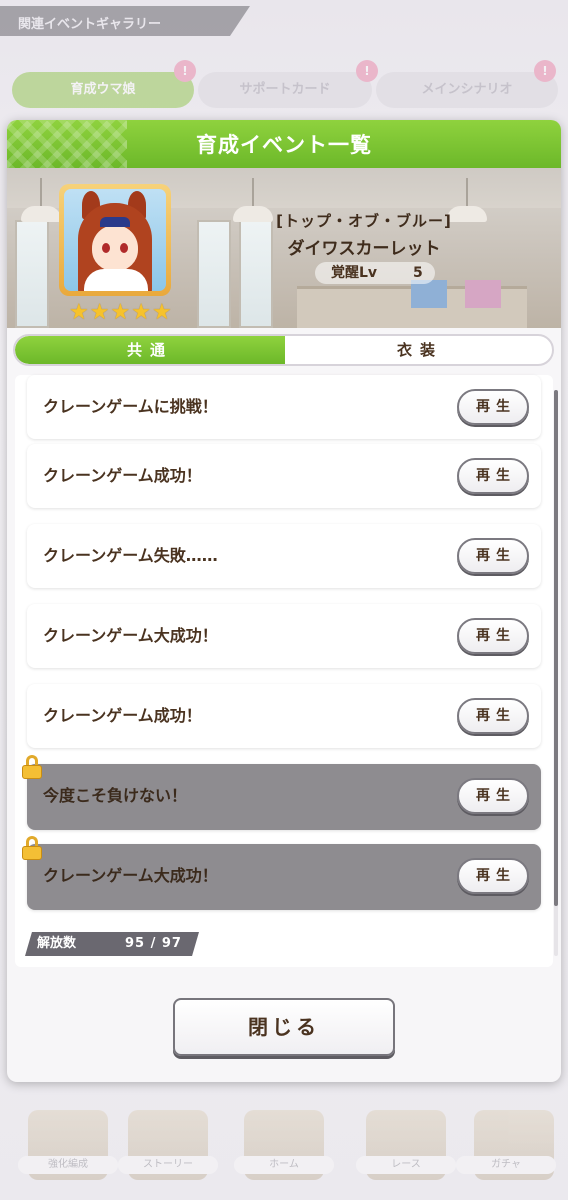 The image size is (568, 1200). What do you see at coordinates (284, 877) in the screenshot?
I see `event-row-locked: クレーンゲーム大成功！ 再生` at bounding box center [284, 877].